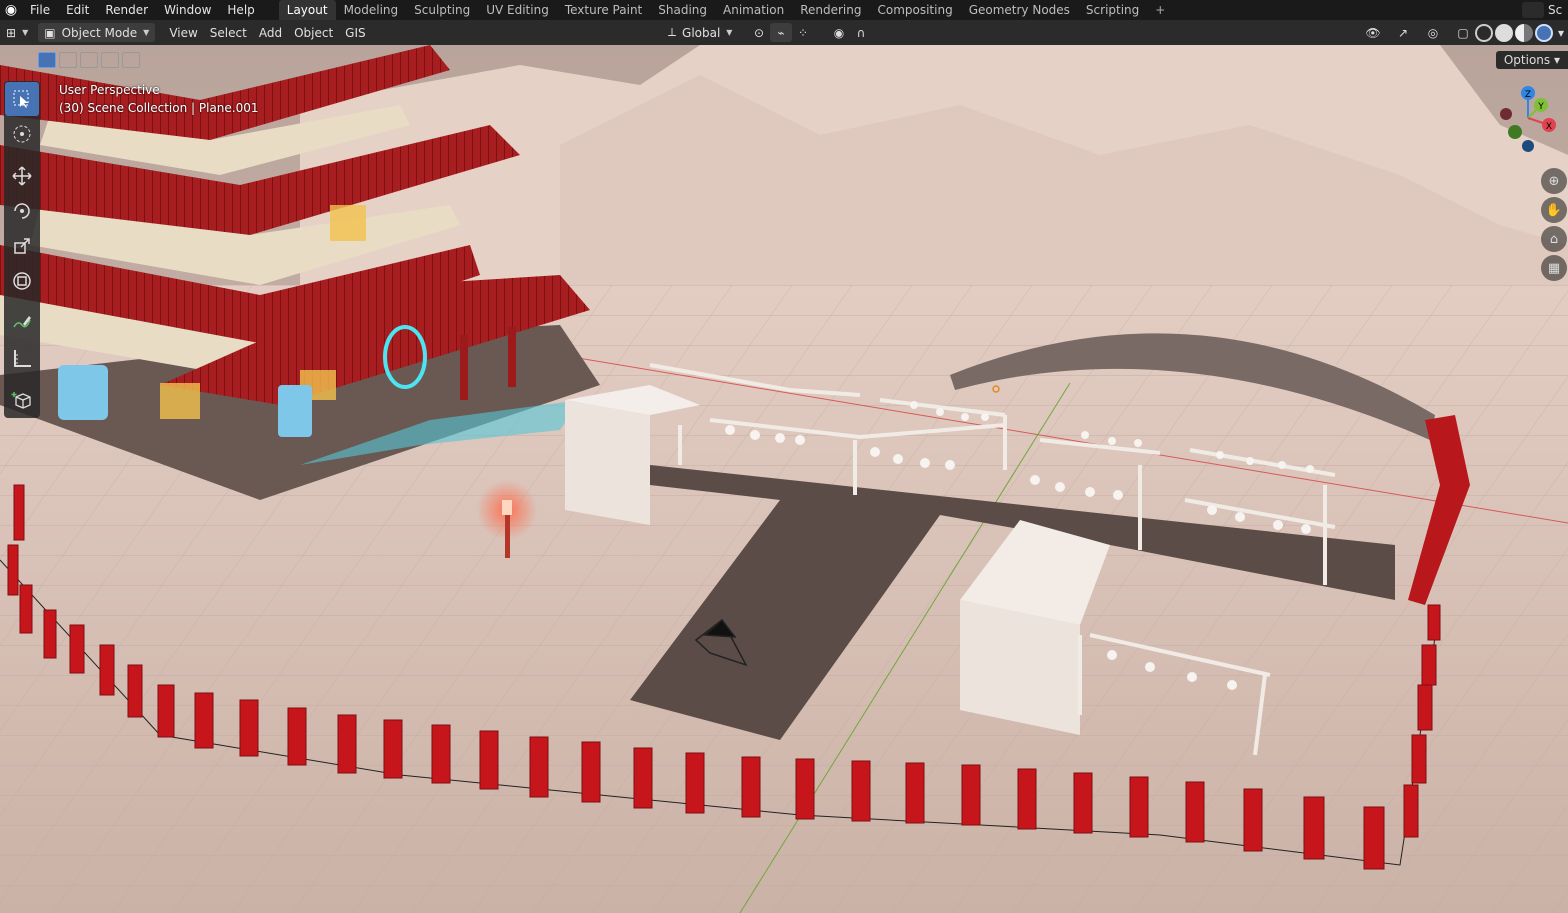  What do you see at coordinates (355, 32) in the screenshot?
I see `menu-gis: GIS` at bounding box center [355, 32].